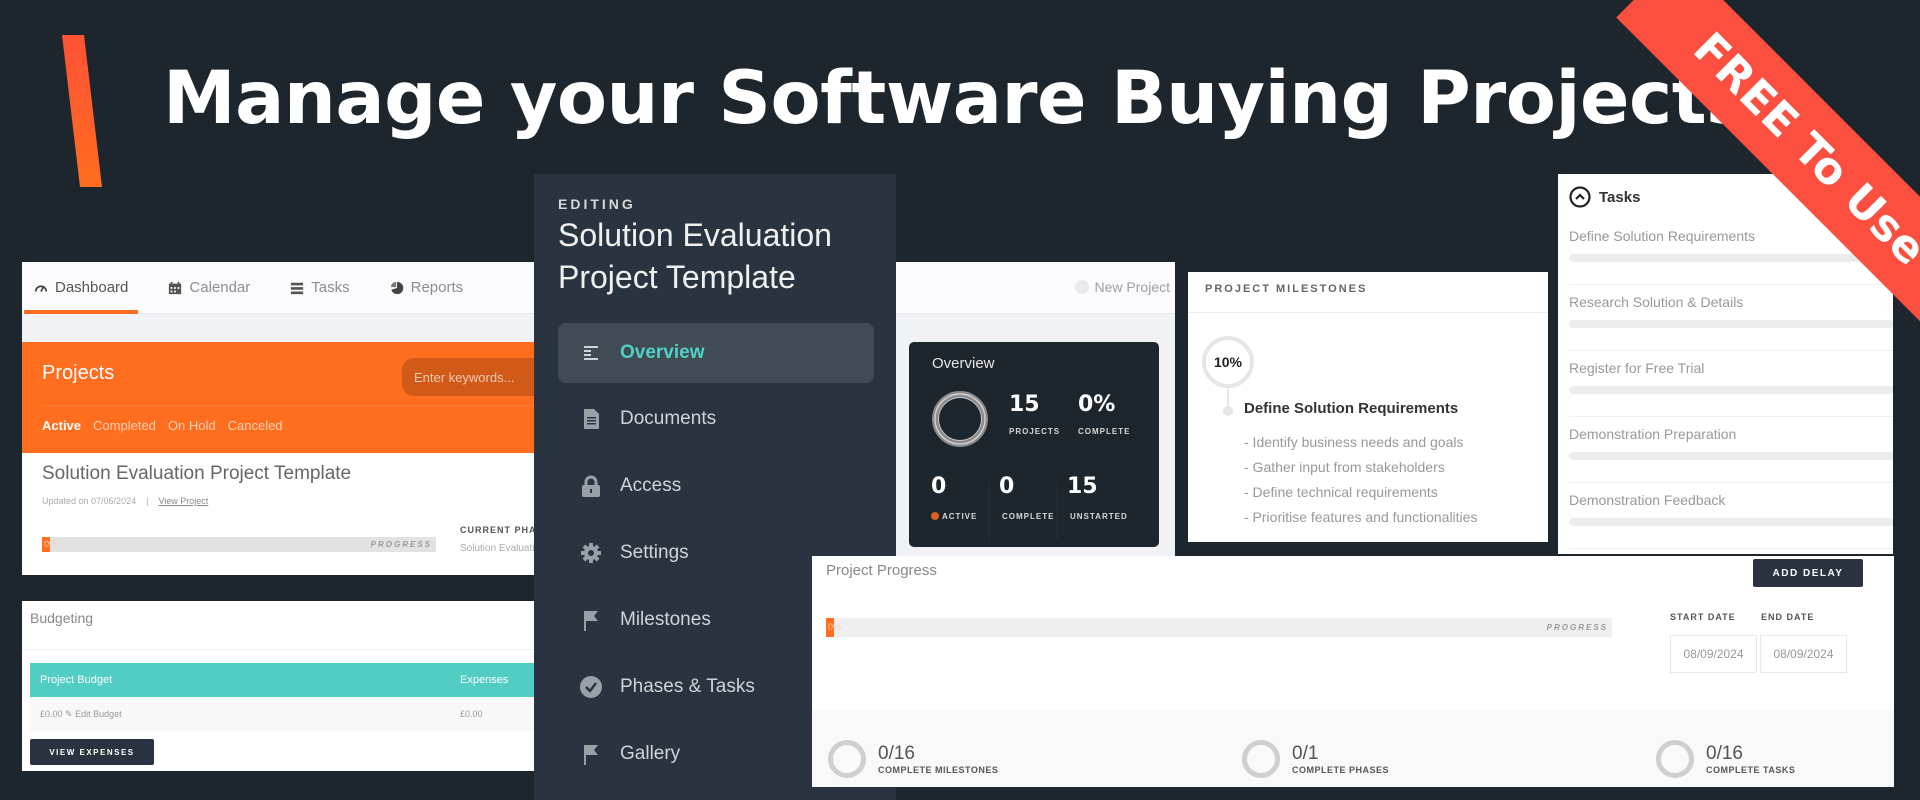  What do you see at coordinates (61, 425) in the screenshot?
I see `tab-active: Active` at bounding box center [61, 425].